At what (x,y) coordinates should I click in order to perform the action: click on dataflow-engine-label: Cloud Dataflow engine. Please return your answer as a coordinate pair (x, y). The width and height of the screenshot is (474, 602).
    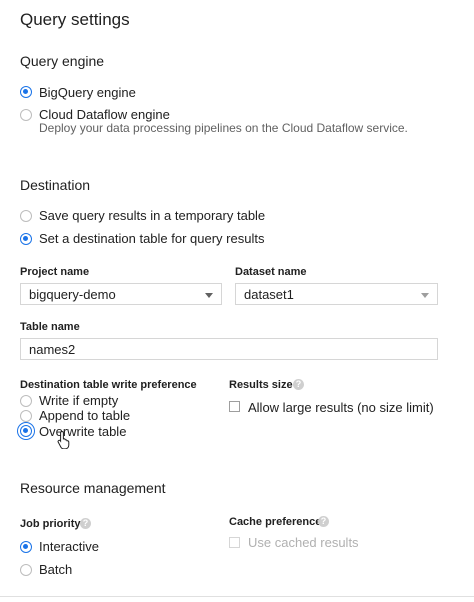
    Looking at the image, I should click on (104, 114).